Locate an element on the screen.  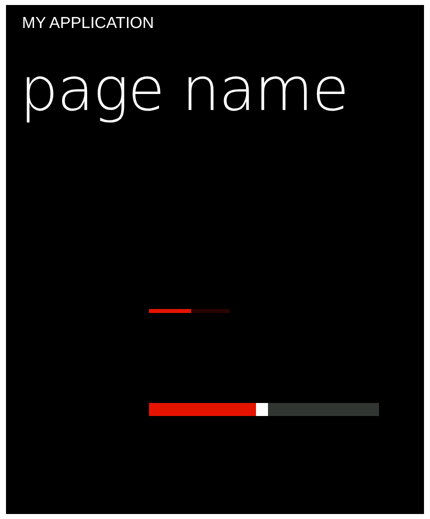
app-title: MY APPLICATION is located at coordinates (88, 24).